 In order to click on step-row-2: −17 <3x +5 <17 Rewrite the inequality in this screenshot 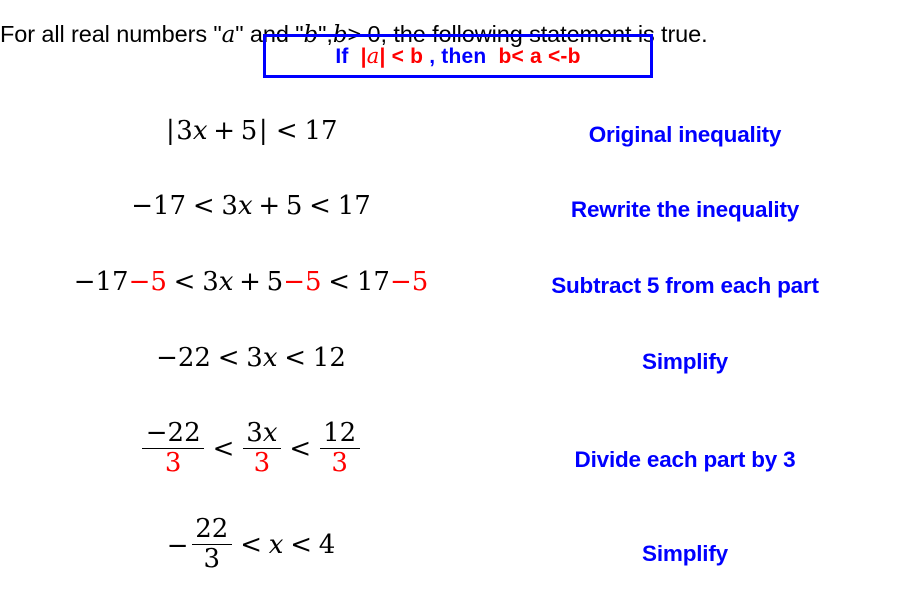, I will do `click(458, 209)`.